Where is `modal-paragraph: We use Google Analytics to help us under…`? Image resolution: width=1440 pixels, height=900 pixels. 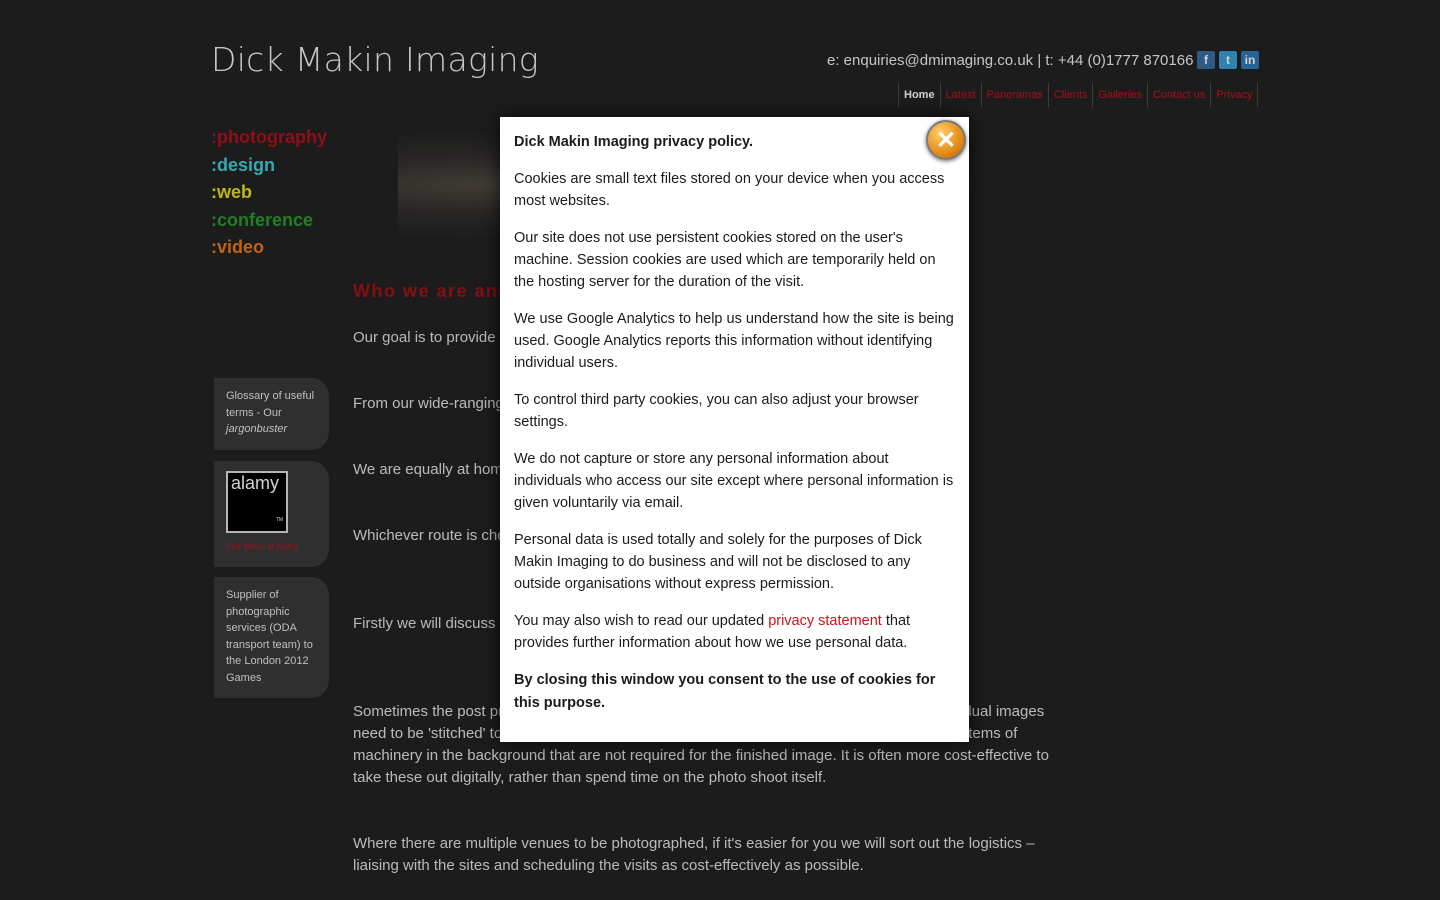
modal-paragraph: We use Google Analytics to help us under… is located at coordinates (734, 341).